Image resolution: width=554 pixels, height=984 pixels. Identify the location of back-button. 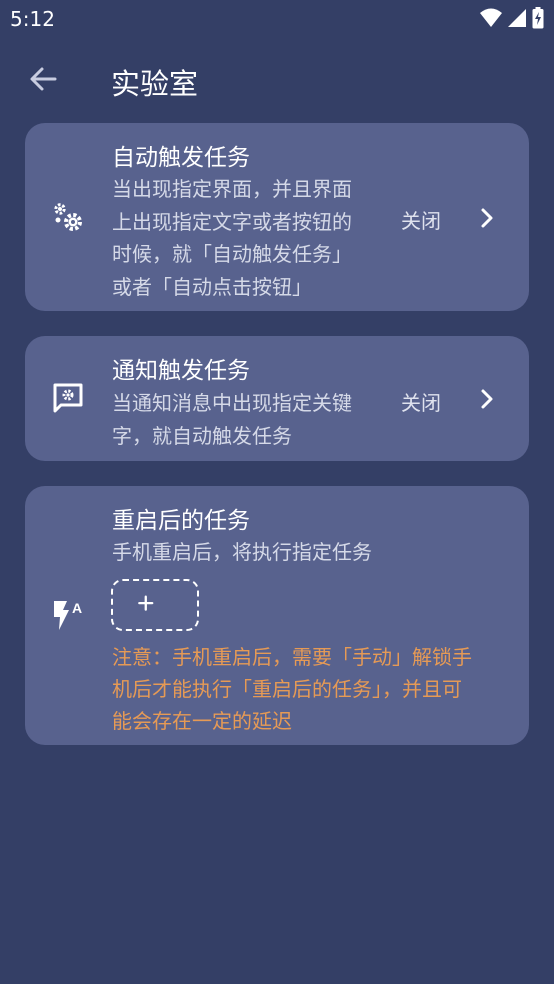
(43, 79).